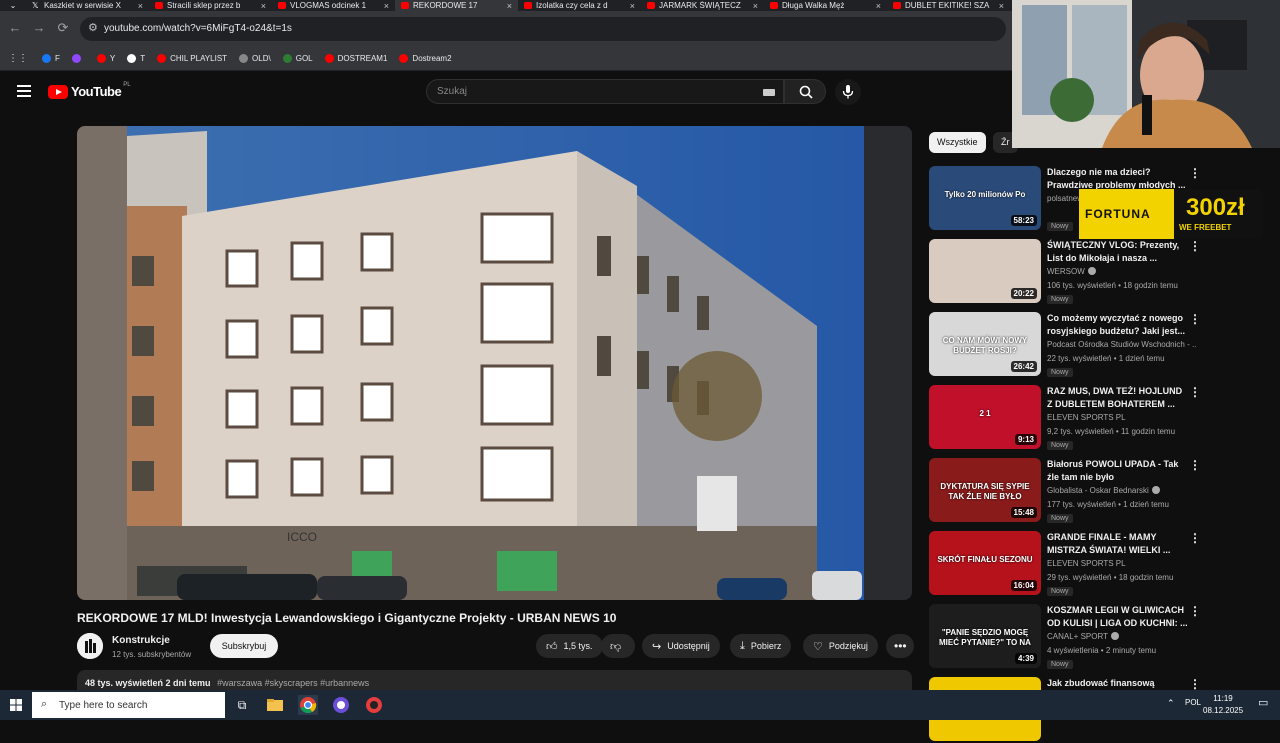 Image resolution: width=1280 pixels, height=743 pixels. I want to click on download-button: ⤓ Pobierz, so click(761, 646).